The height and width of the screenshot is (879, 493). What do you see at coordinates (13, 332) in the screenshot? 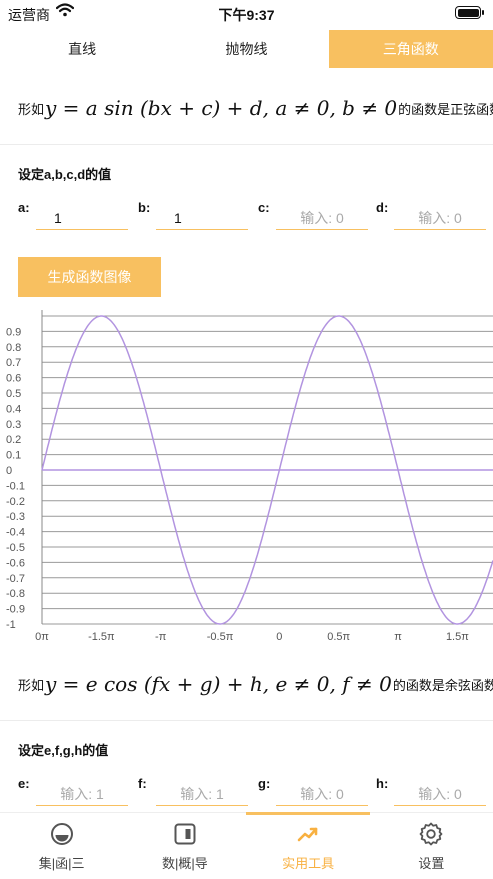
I see `y-tick-label: 0.9` at bounding box center [13, 332].